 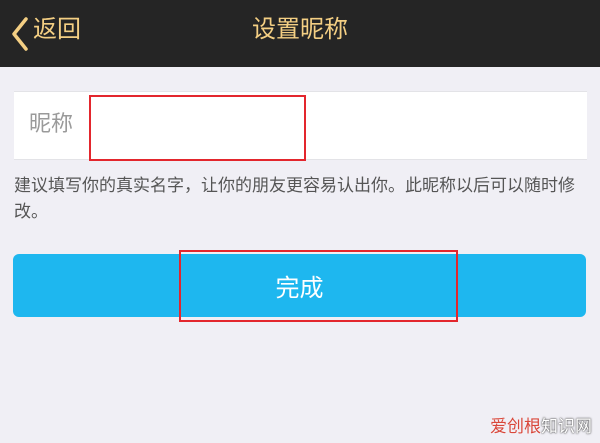 What do you see at coordinates (51, 124) in the screenshot?
I see `nickname-label: 昵称` at bounding box center [51, 124].